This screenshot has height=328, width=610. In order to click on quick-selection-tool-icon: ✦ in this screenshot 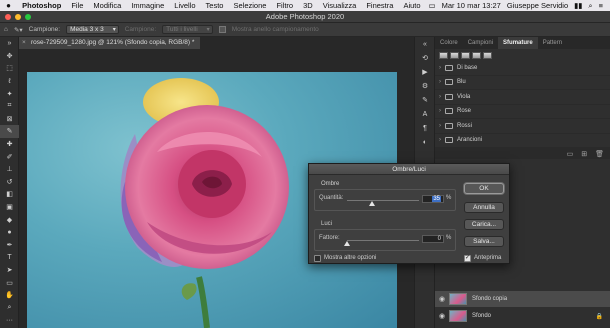, I will do `click(9, 93)`.